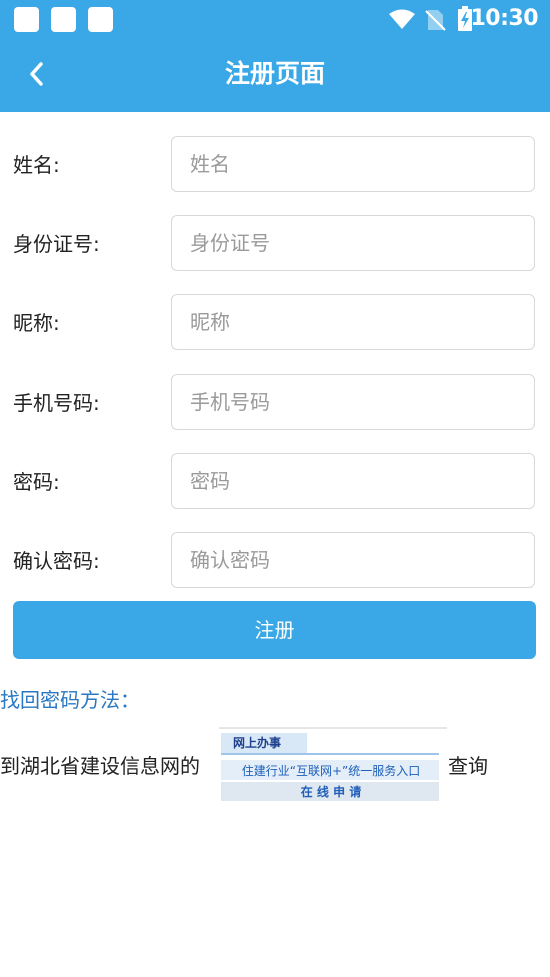 This screenshot has height=977, width=550. I want to click on app-bar: 注册页面, so click(275, 75).